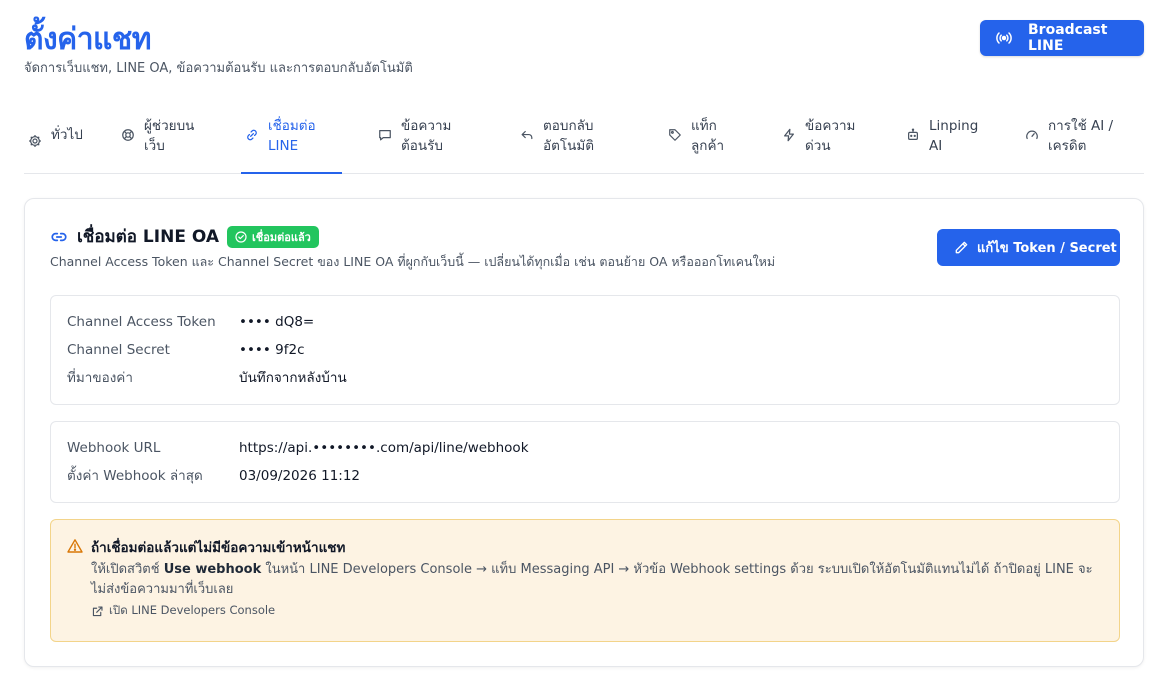  What do you see at coordinates (169, 126) in the screenshot?
I see `tab-label-line1: ผู้ช่วยบน` at bounding box center [169, 126].